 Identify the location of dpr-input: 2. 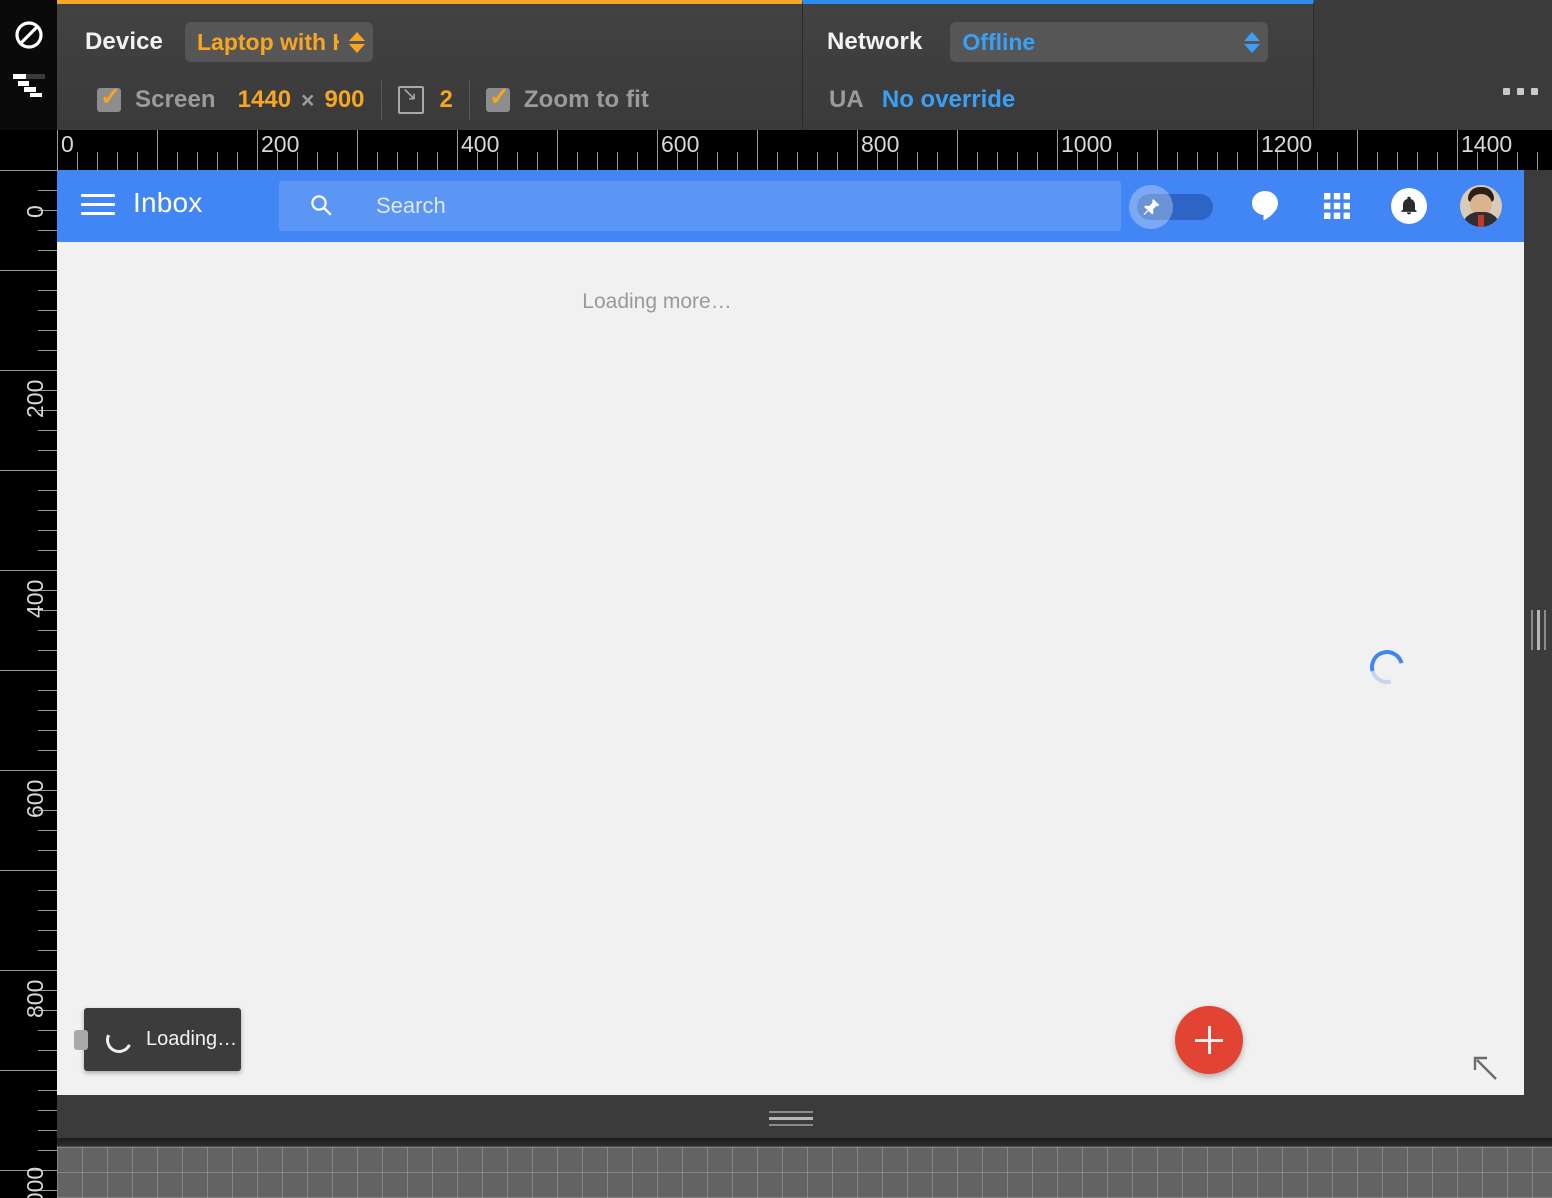
(446, 100).